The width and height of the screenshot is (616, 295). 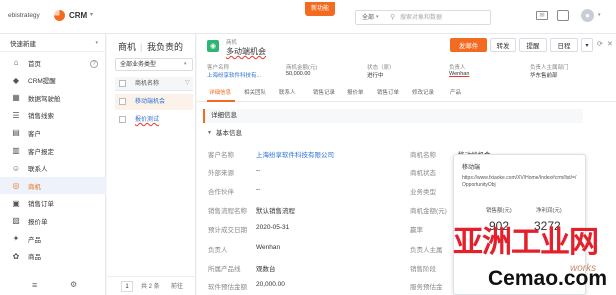 What do you see at coordinates (295, 154) in the screenshot?
I see `field-value: 上海纷享软件科技有限公司` at bounding box center [295, 154].